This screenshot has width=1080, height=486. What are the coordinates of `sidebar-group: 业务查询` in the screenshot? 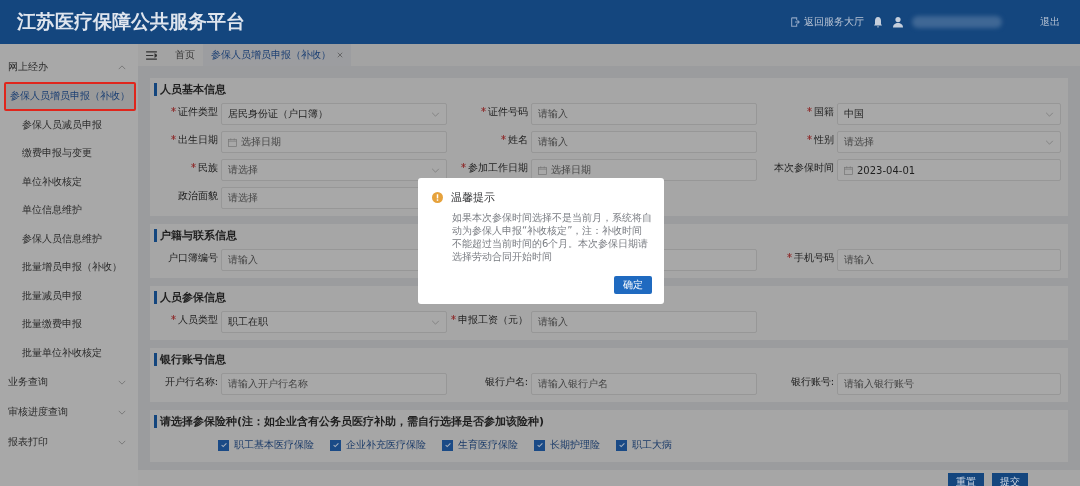 It's located at (69, 382).